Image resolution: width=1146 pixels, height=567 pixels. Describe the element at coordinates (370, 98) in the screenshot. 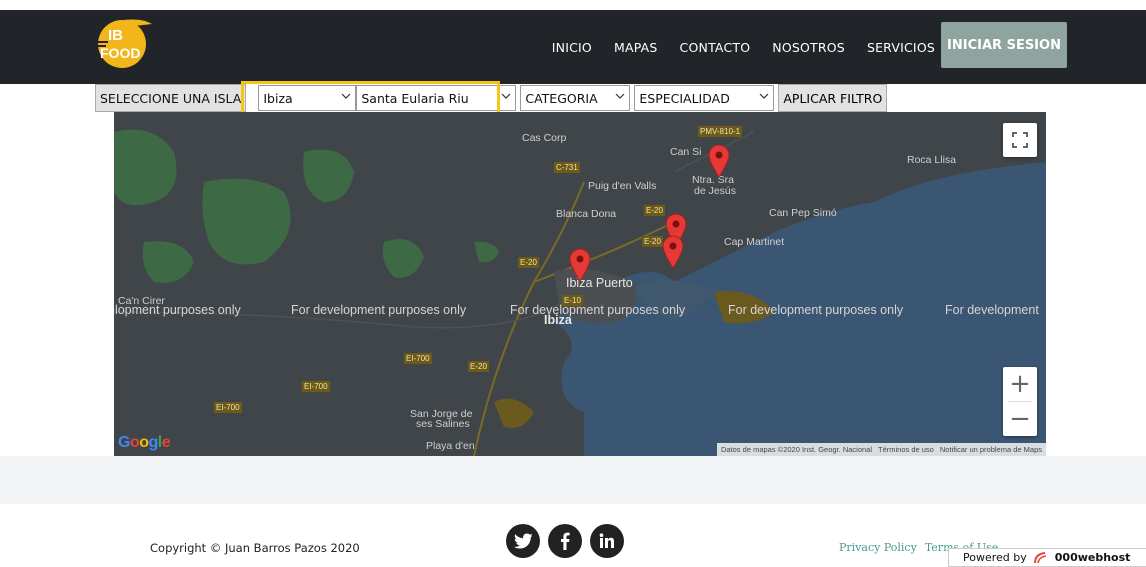

I see `selection-highlight` at that location.